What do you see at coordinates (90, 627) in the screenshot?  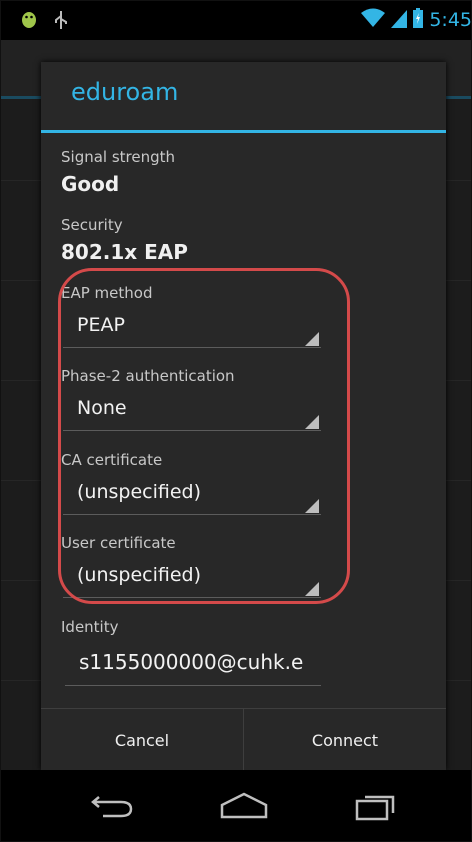 I see `identity-label: Identity` at bounding box center [90, 627].